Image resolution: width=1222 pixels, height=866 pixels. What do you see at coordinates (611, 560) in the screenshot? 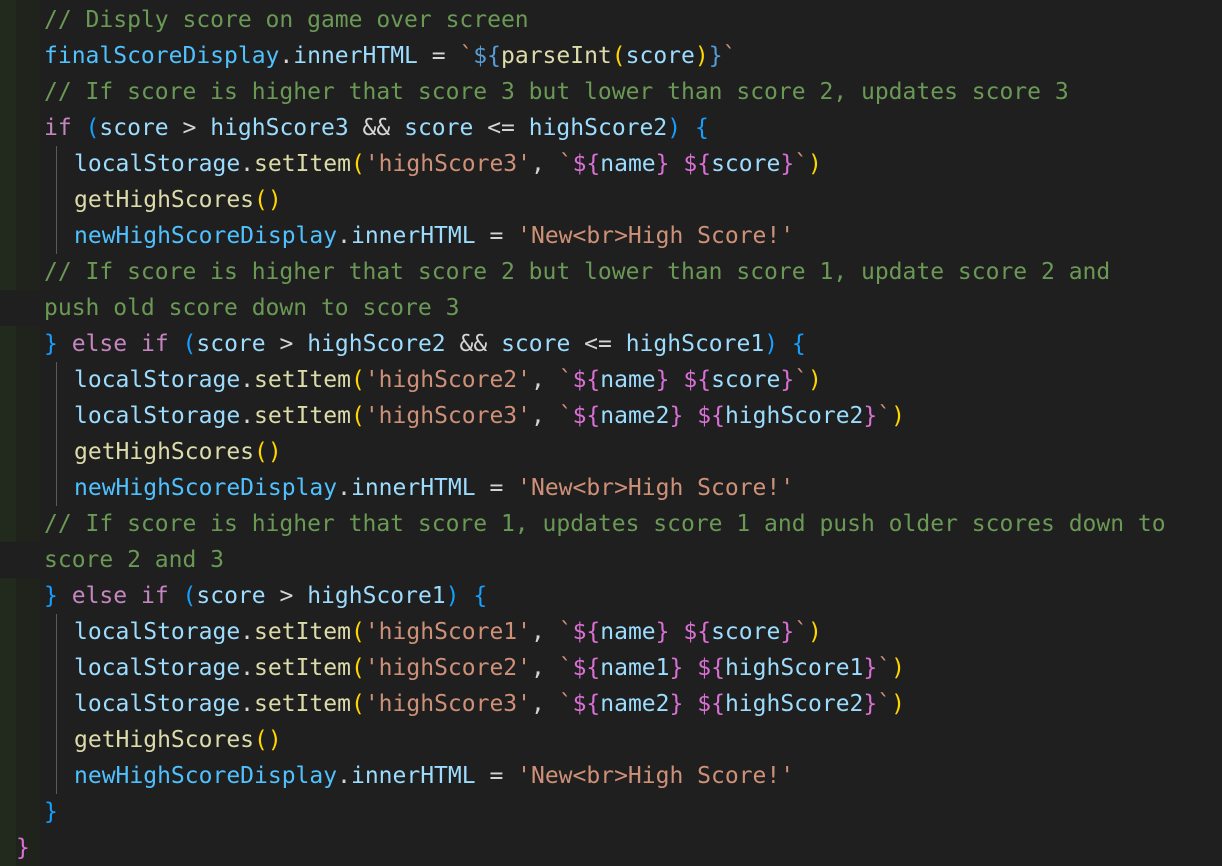
I see `code-line-wrapped: score 2 and 3` at bounding box center [611, 560].